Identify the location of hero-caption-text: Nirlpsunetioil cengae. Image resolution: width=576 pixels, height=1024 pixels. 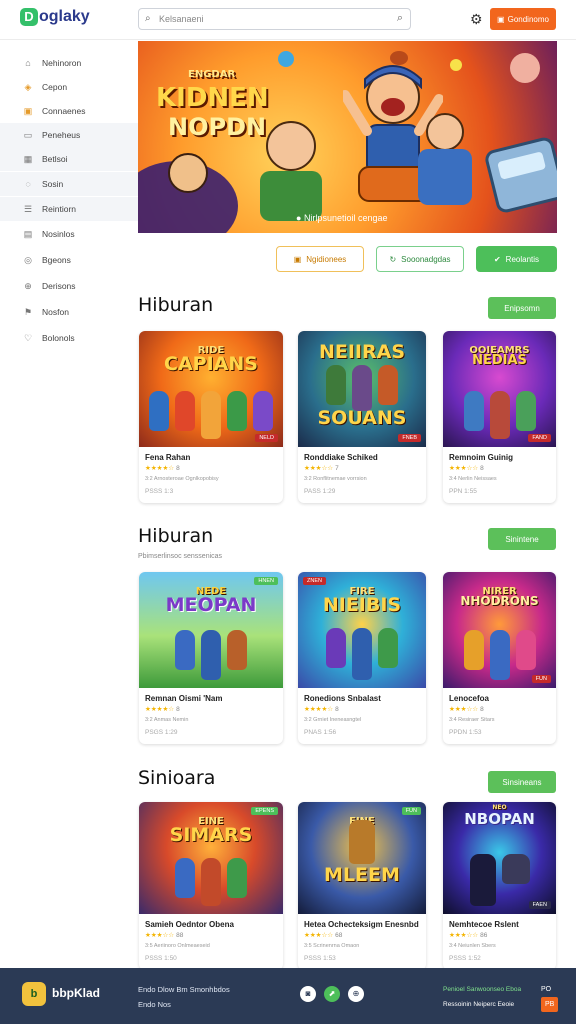
(345, 218).